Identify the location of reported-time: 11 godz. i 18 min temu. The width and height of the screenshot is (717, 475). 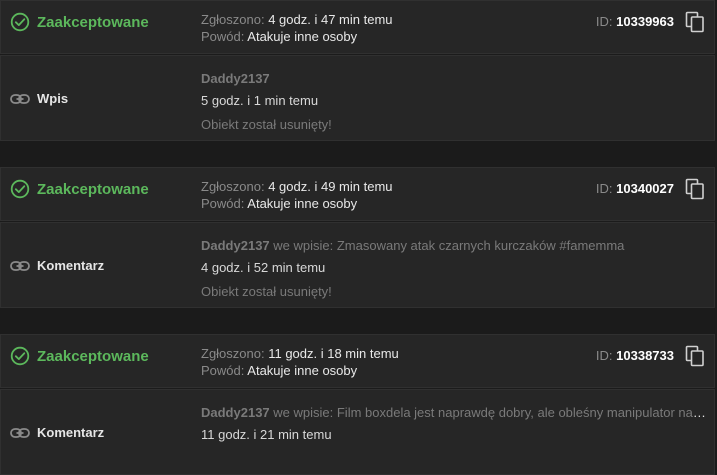
(333, 353).